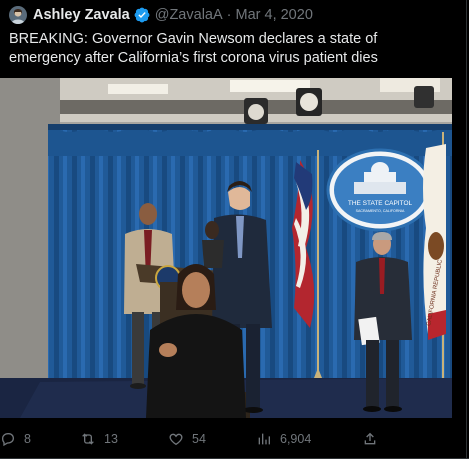 The height and width of the screenshot is (459, 469). Describe the element at coordinates (27, 439) in the screenshot. I see `reply-count: 8` at that location.